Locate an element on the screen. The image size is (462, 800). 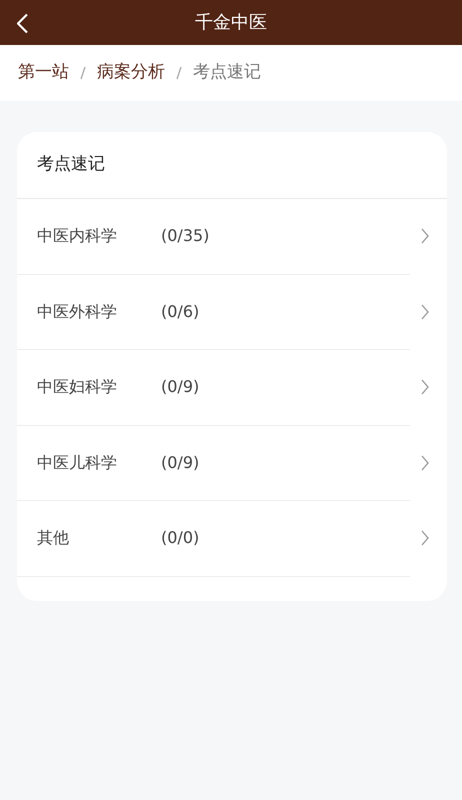
list-item: 中医儿科学 (0/9) is located at coordinates (213, 463).